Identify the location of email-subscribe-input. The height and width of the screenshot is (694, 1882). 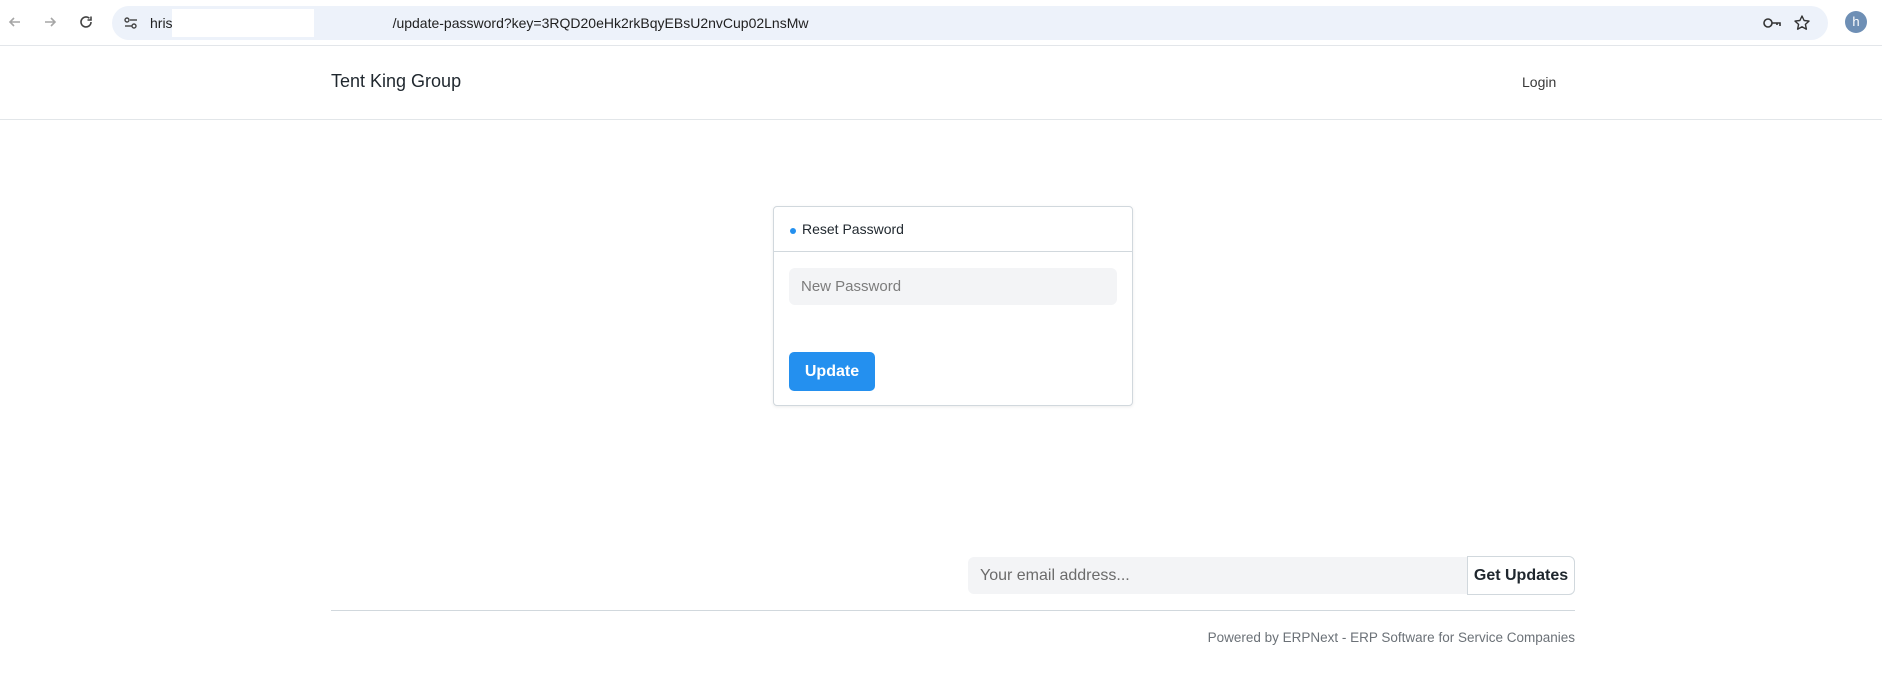
(1218, 575).